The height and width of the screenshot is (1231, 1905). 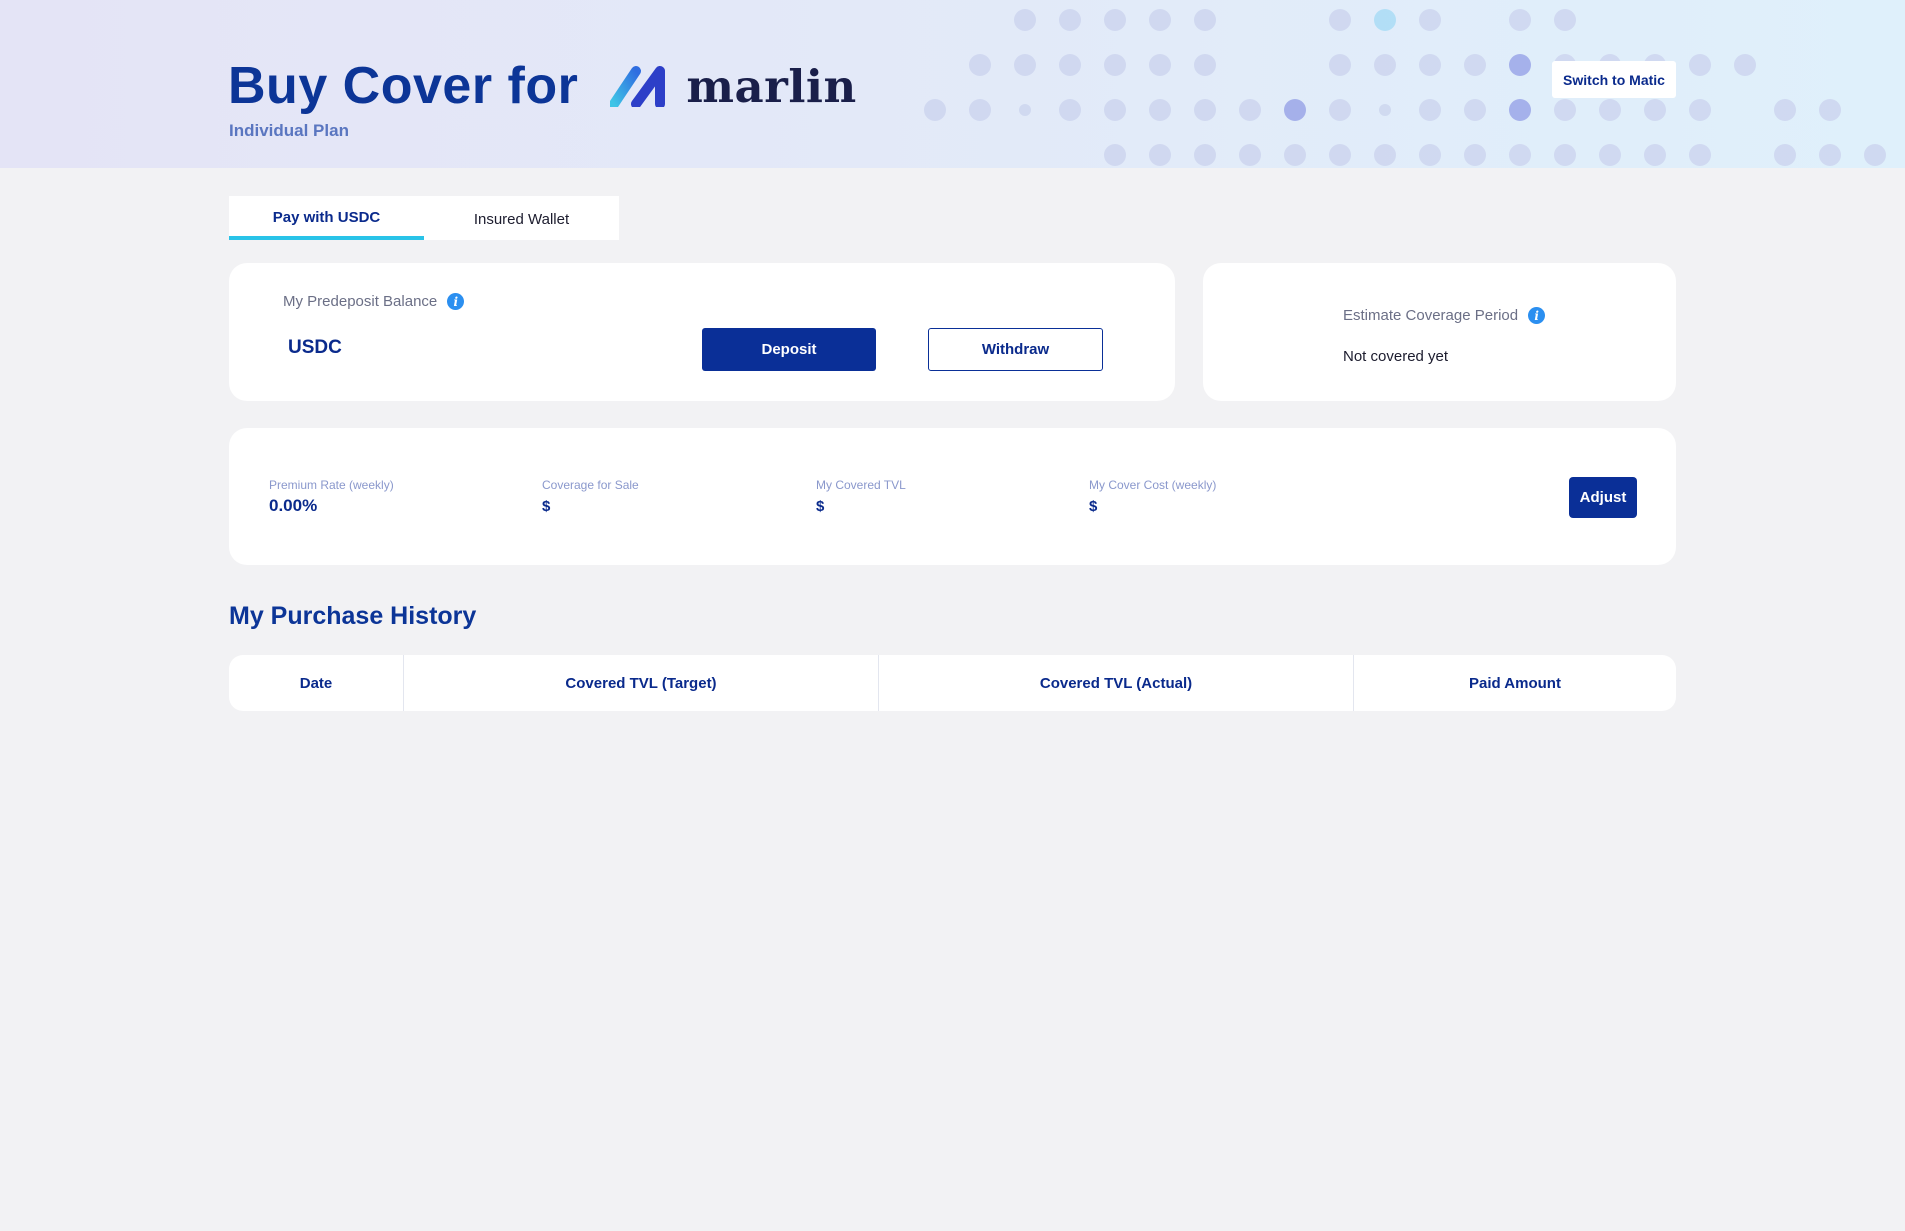 I want to click on marlin-logo-icon, so click(x=638, y=86).